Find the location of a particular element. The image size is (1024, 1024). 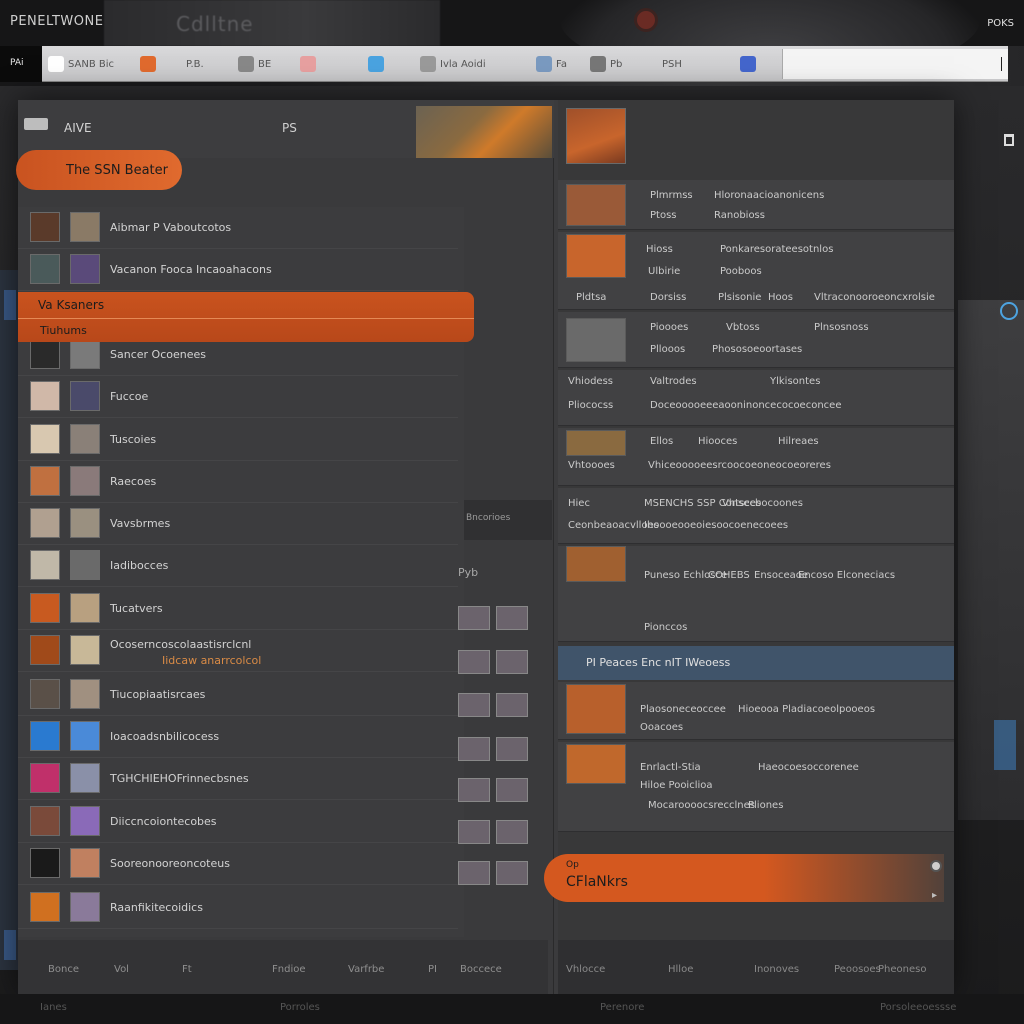

card-text: Pliones is located at coordinates (766, 805).